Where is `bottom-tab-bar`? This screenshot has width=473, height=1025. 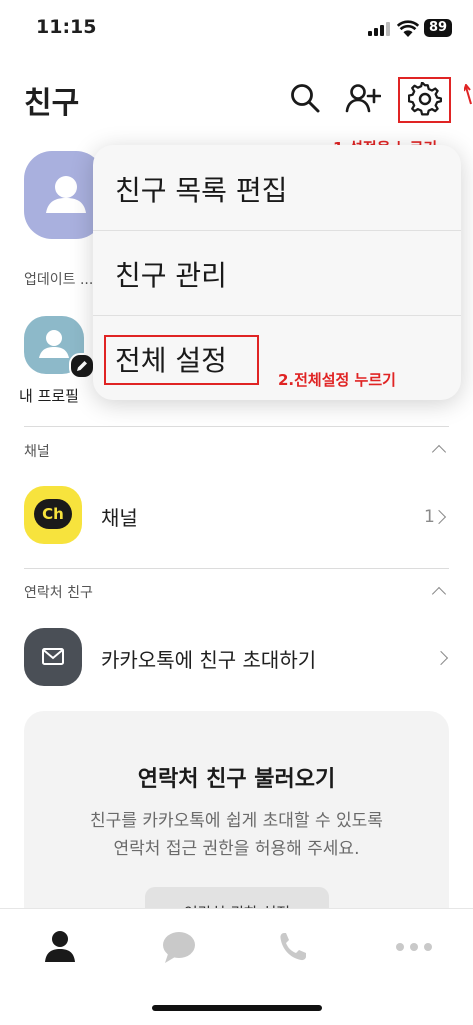
bottom-tab-bar is located at coordinates (236, 966).